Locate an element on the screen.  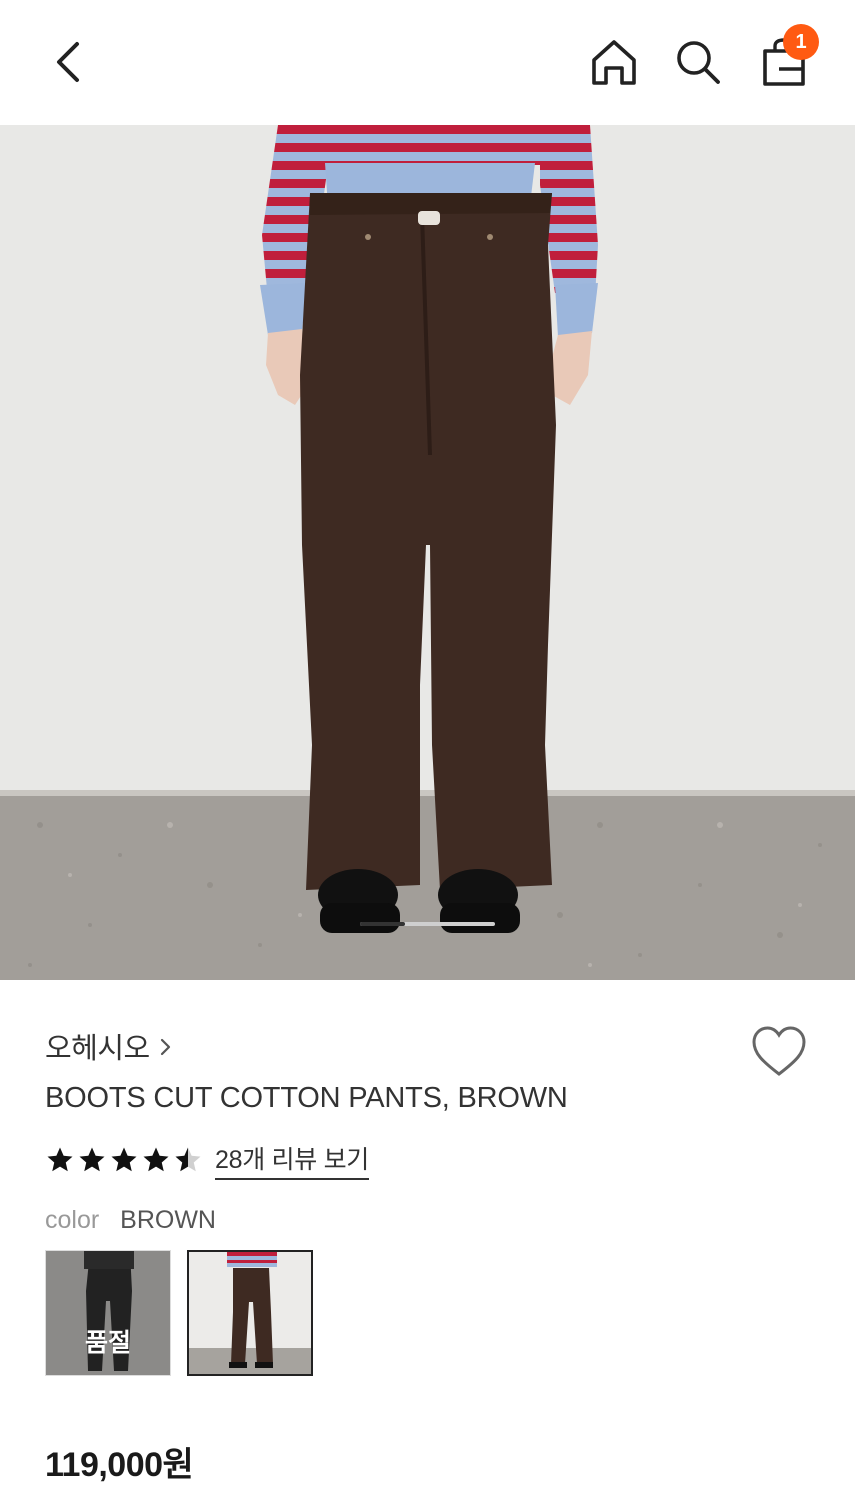
brand-name: 오헤시오 is located at coordinates (97, 1049).